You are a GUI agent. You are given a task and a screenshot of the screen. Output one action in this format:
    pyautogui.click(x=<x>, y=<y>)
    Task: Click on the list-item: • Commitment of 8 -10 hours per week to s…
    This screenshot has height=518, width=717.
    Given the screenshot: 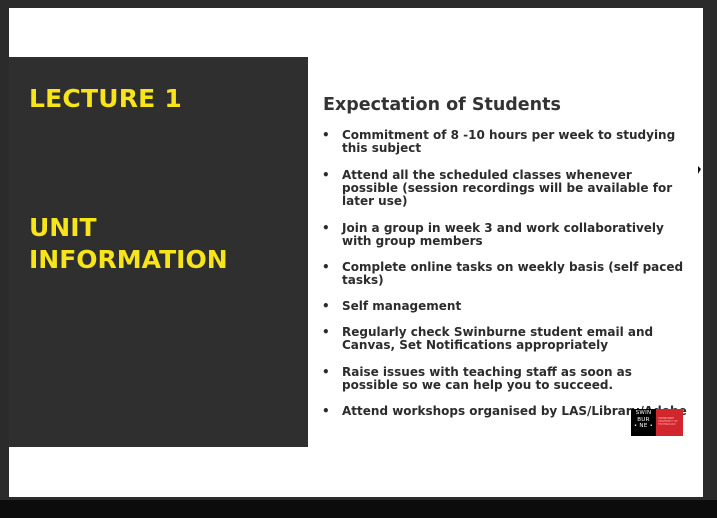 What is the action you would take?
    pyautogui.click(x=507, y=142)
    